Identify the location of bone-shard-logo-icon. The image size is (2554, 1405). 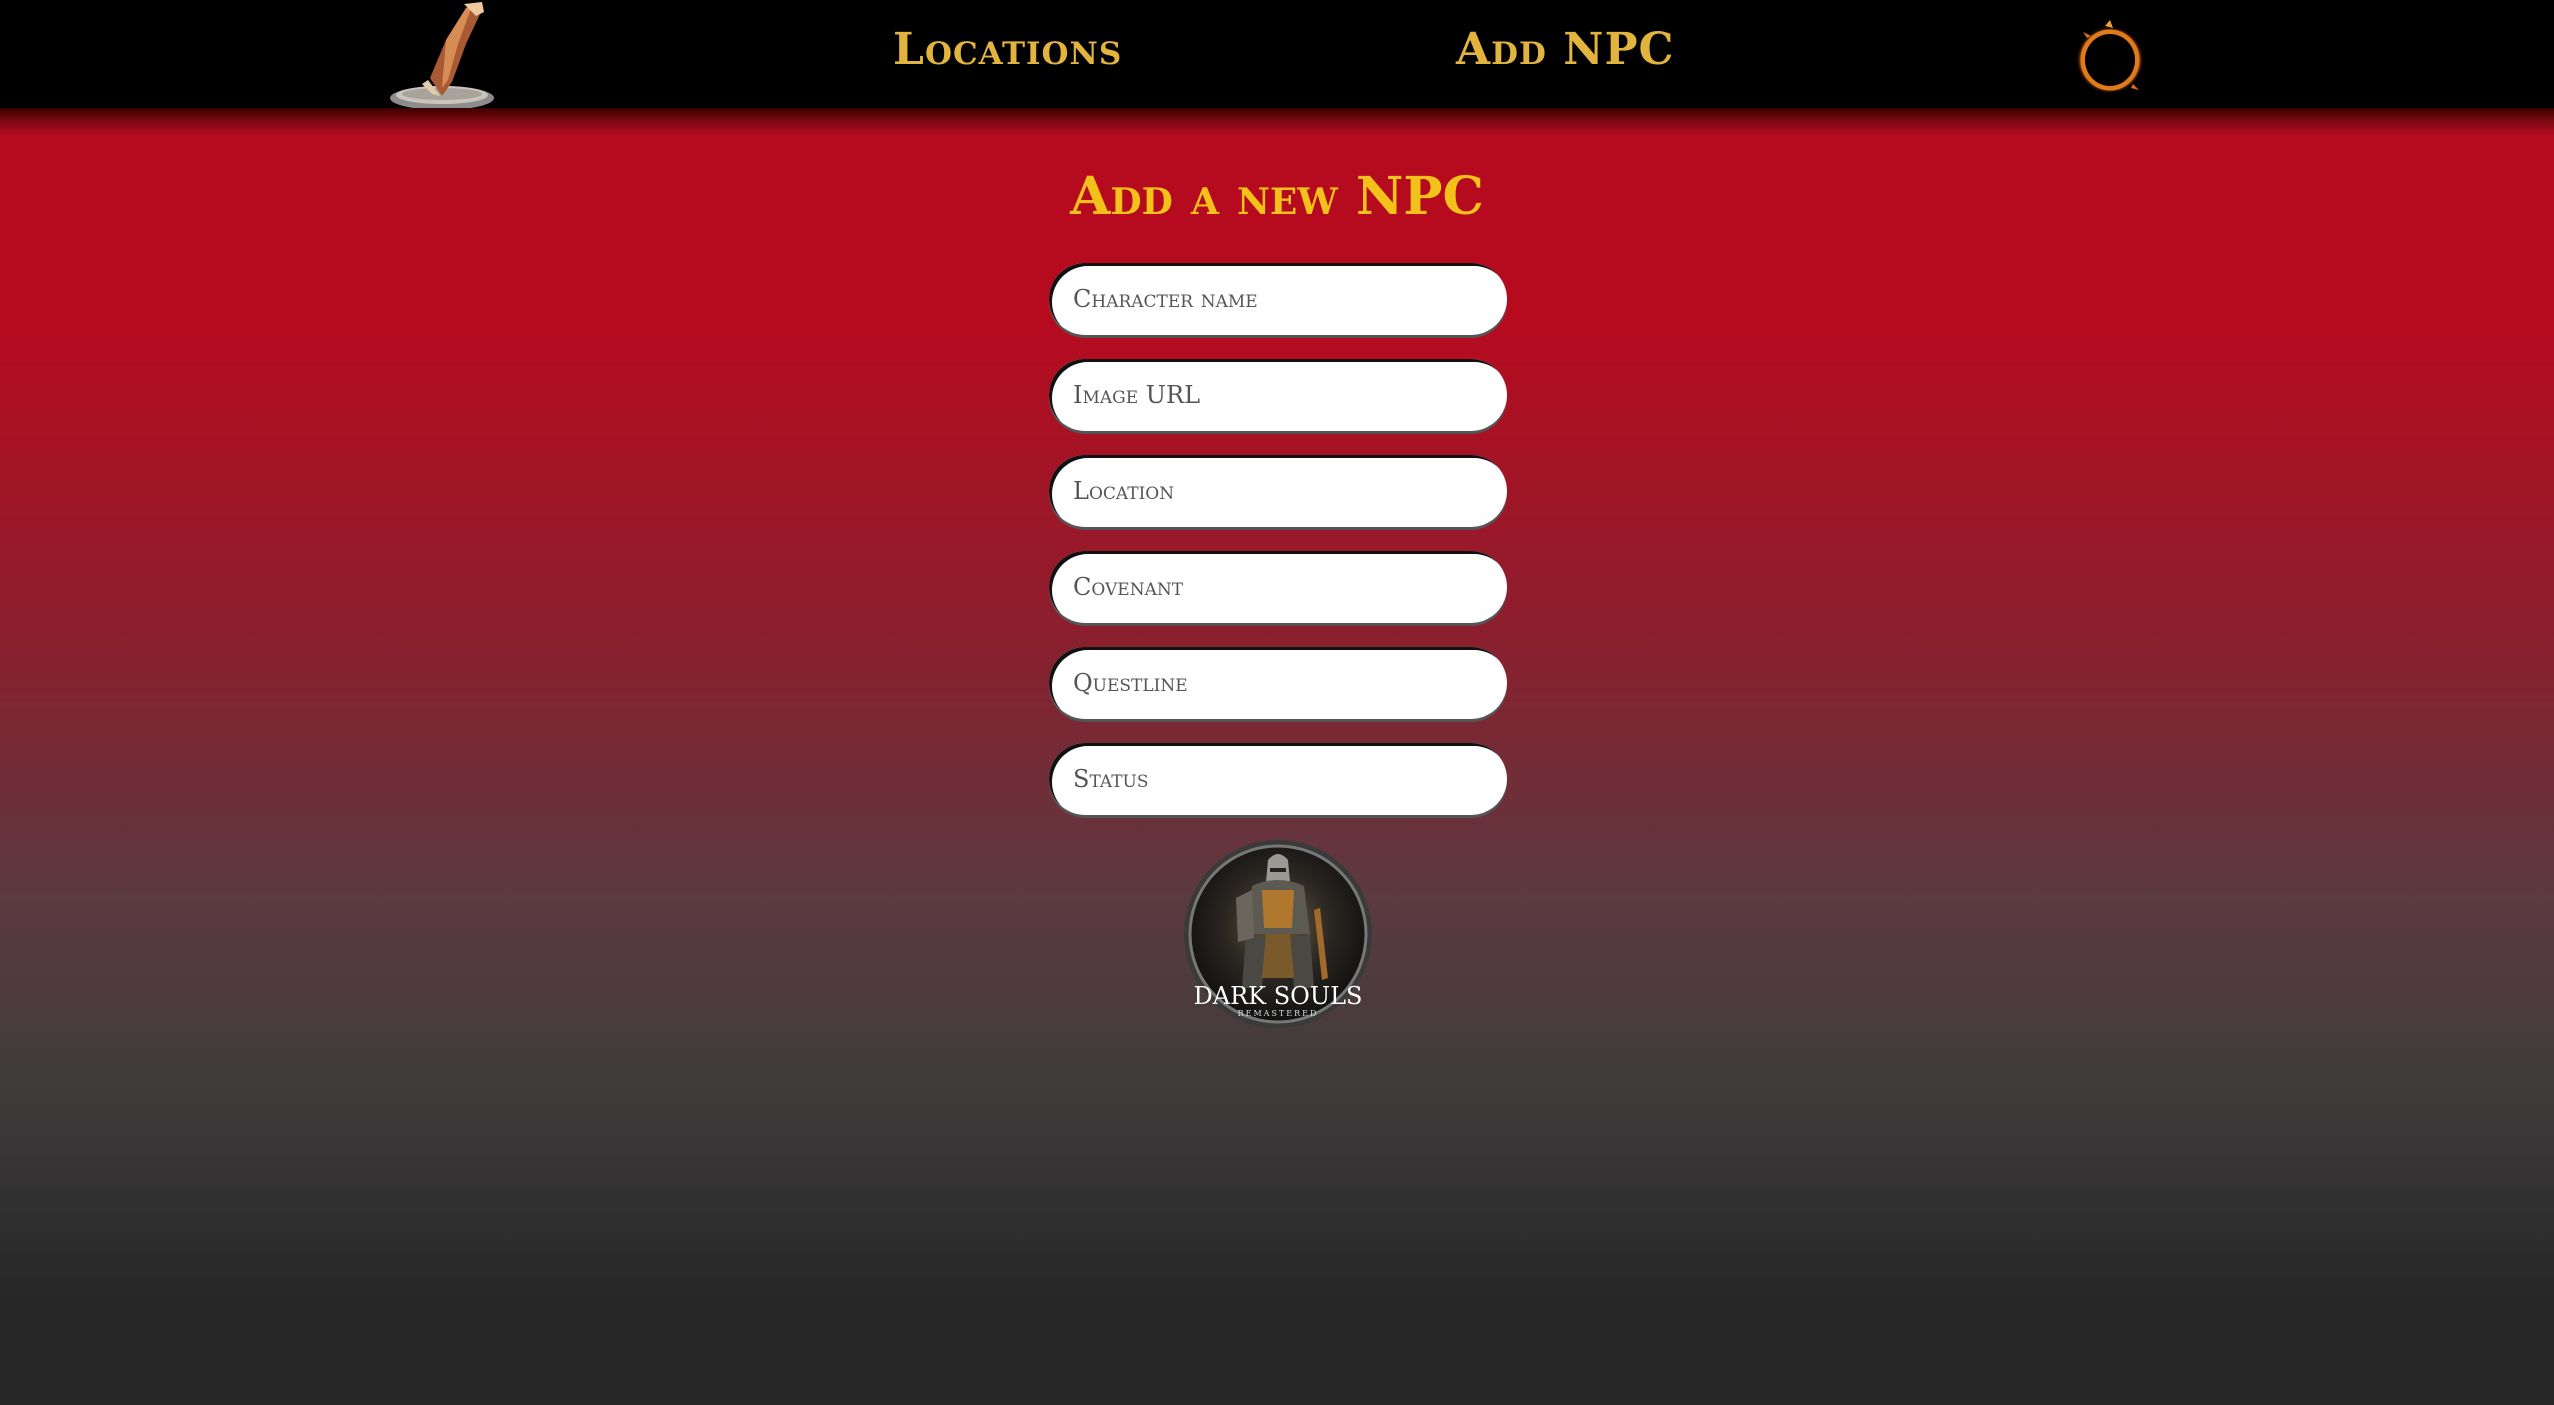
(442, 56).